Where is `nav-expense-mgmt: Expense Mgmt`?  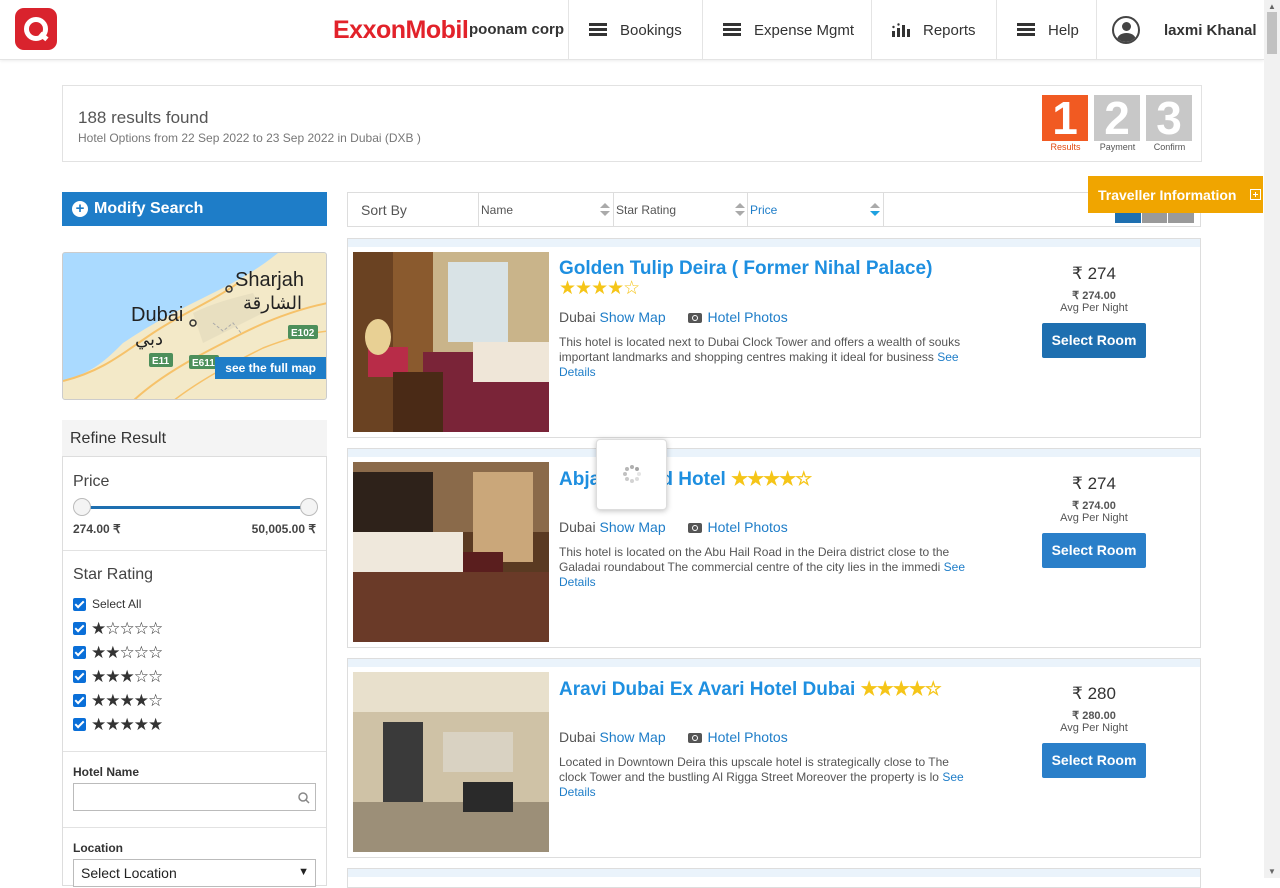
nav-expense-mgmt: Expense Mgmt is located at coordinates (787, 30).